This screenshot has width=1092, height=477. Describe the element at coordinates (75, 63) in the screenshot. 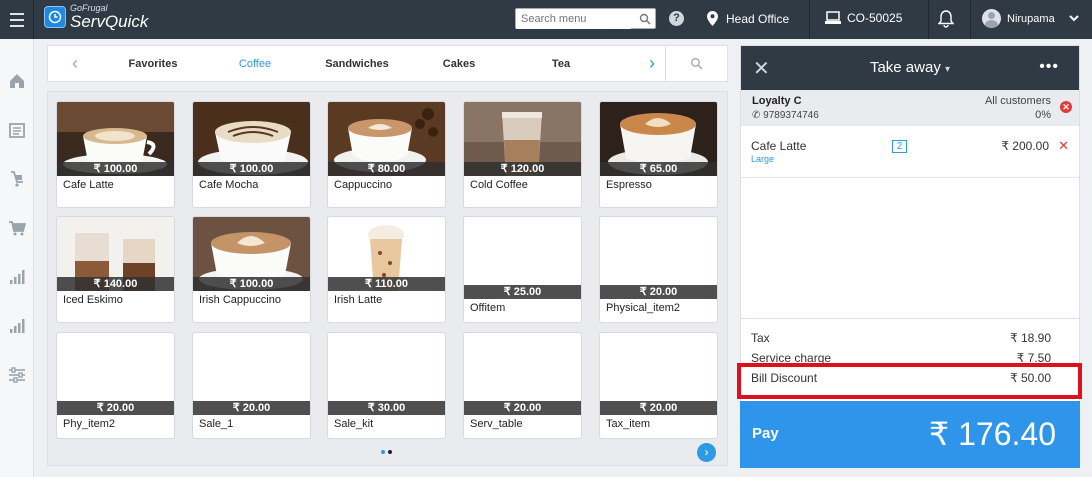

I see `prev-category-icon: ‹` at that location.